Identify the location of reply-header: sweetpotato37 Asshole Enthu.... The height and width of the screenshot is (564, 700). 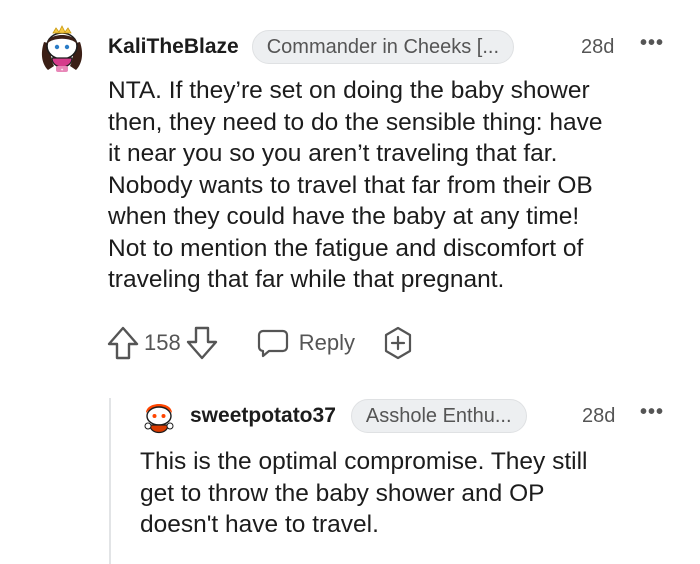
(358, 416).